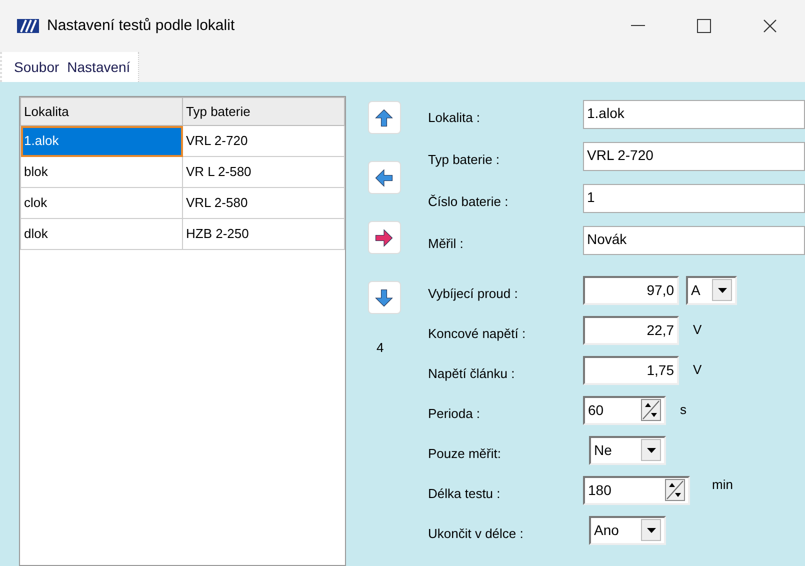 The height and width of the screenshot is (566, 805). What do you see at coordinates (627, 450) in the screenshot?
I see `dropdown: Ne` at bounding box center [627, 450].